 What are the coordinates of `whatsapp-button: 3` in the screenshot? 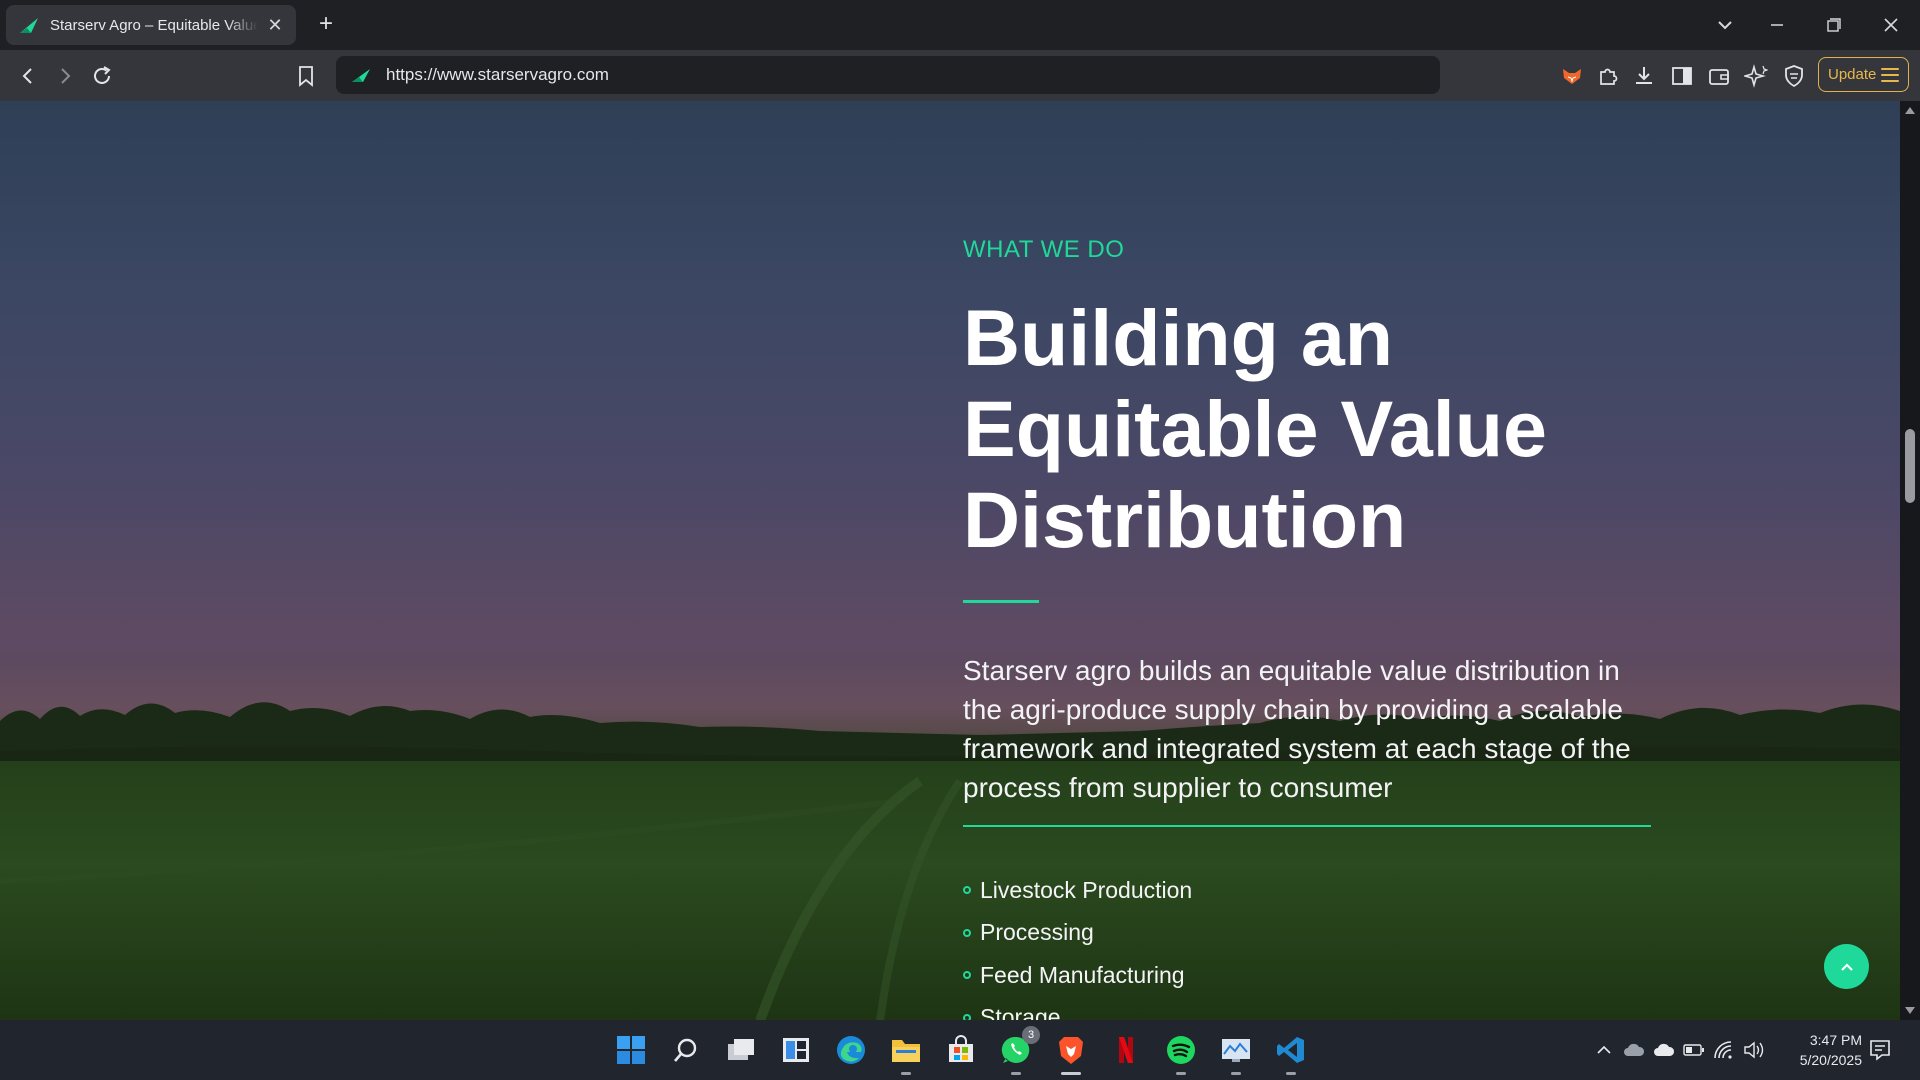 It's located at (1018, 1050).